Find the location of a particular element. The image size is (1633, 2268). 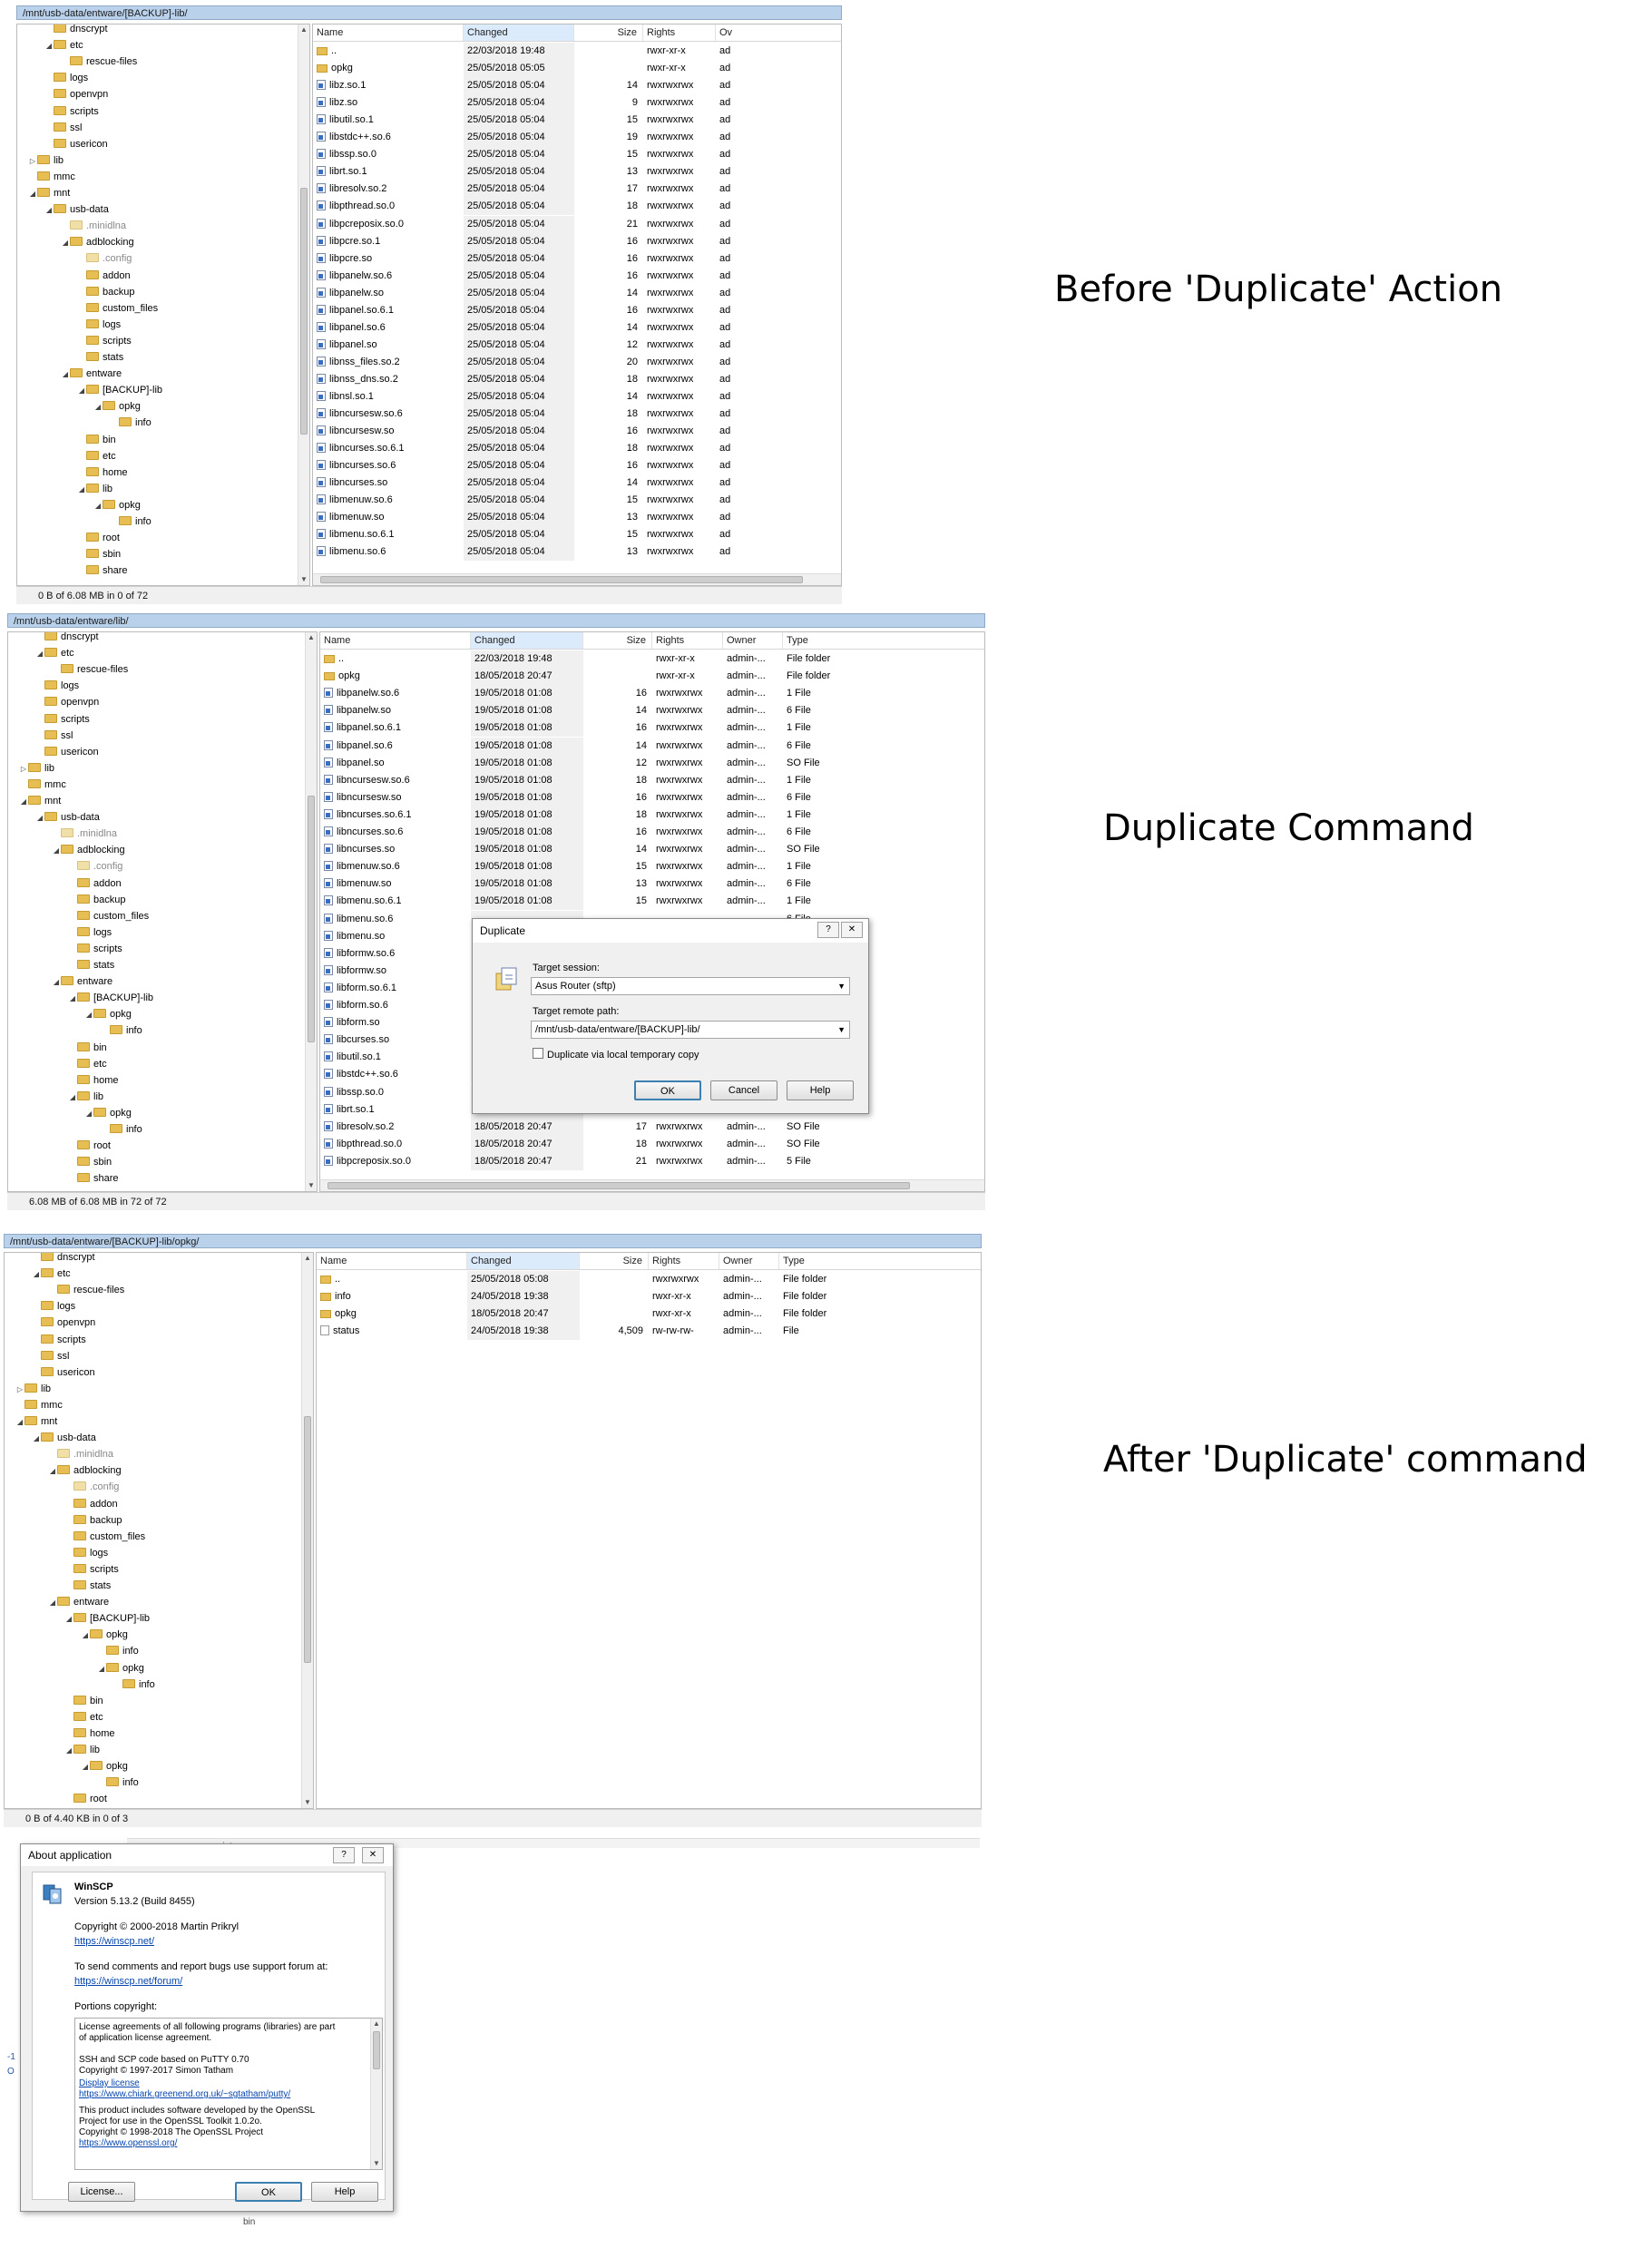

file-row: libz.so 25/05/2018 05:04 9 rwxrwxrwx ad is located at coordinates (577, 103).